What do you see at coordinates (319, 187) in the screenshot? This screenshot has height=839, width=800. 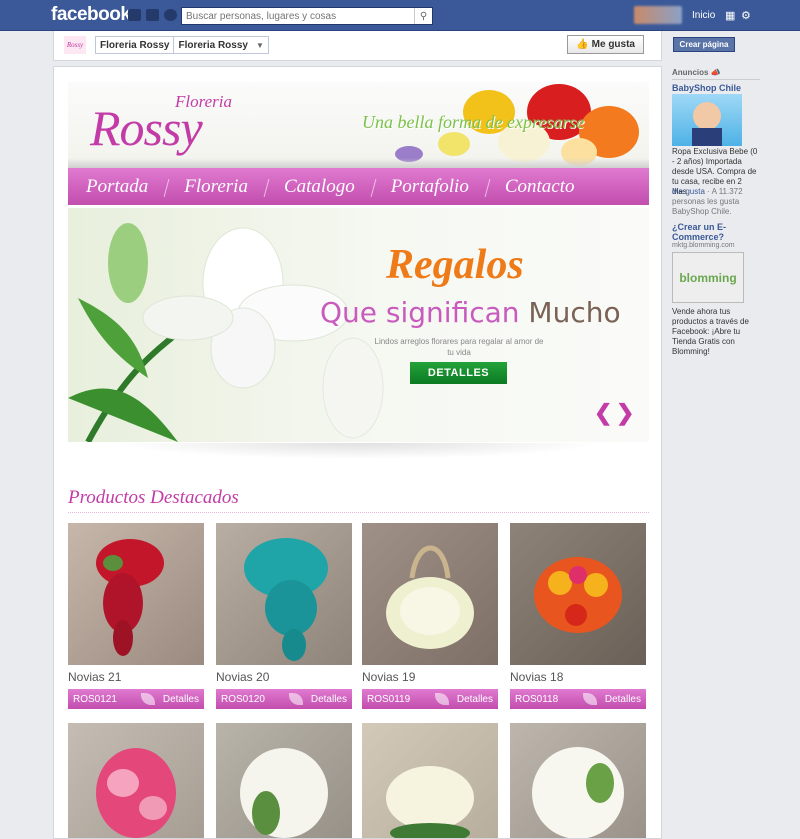 I see `nav-item-catalogo: Catalogo` at bounding box center [319, 187].